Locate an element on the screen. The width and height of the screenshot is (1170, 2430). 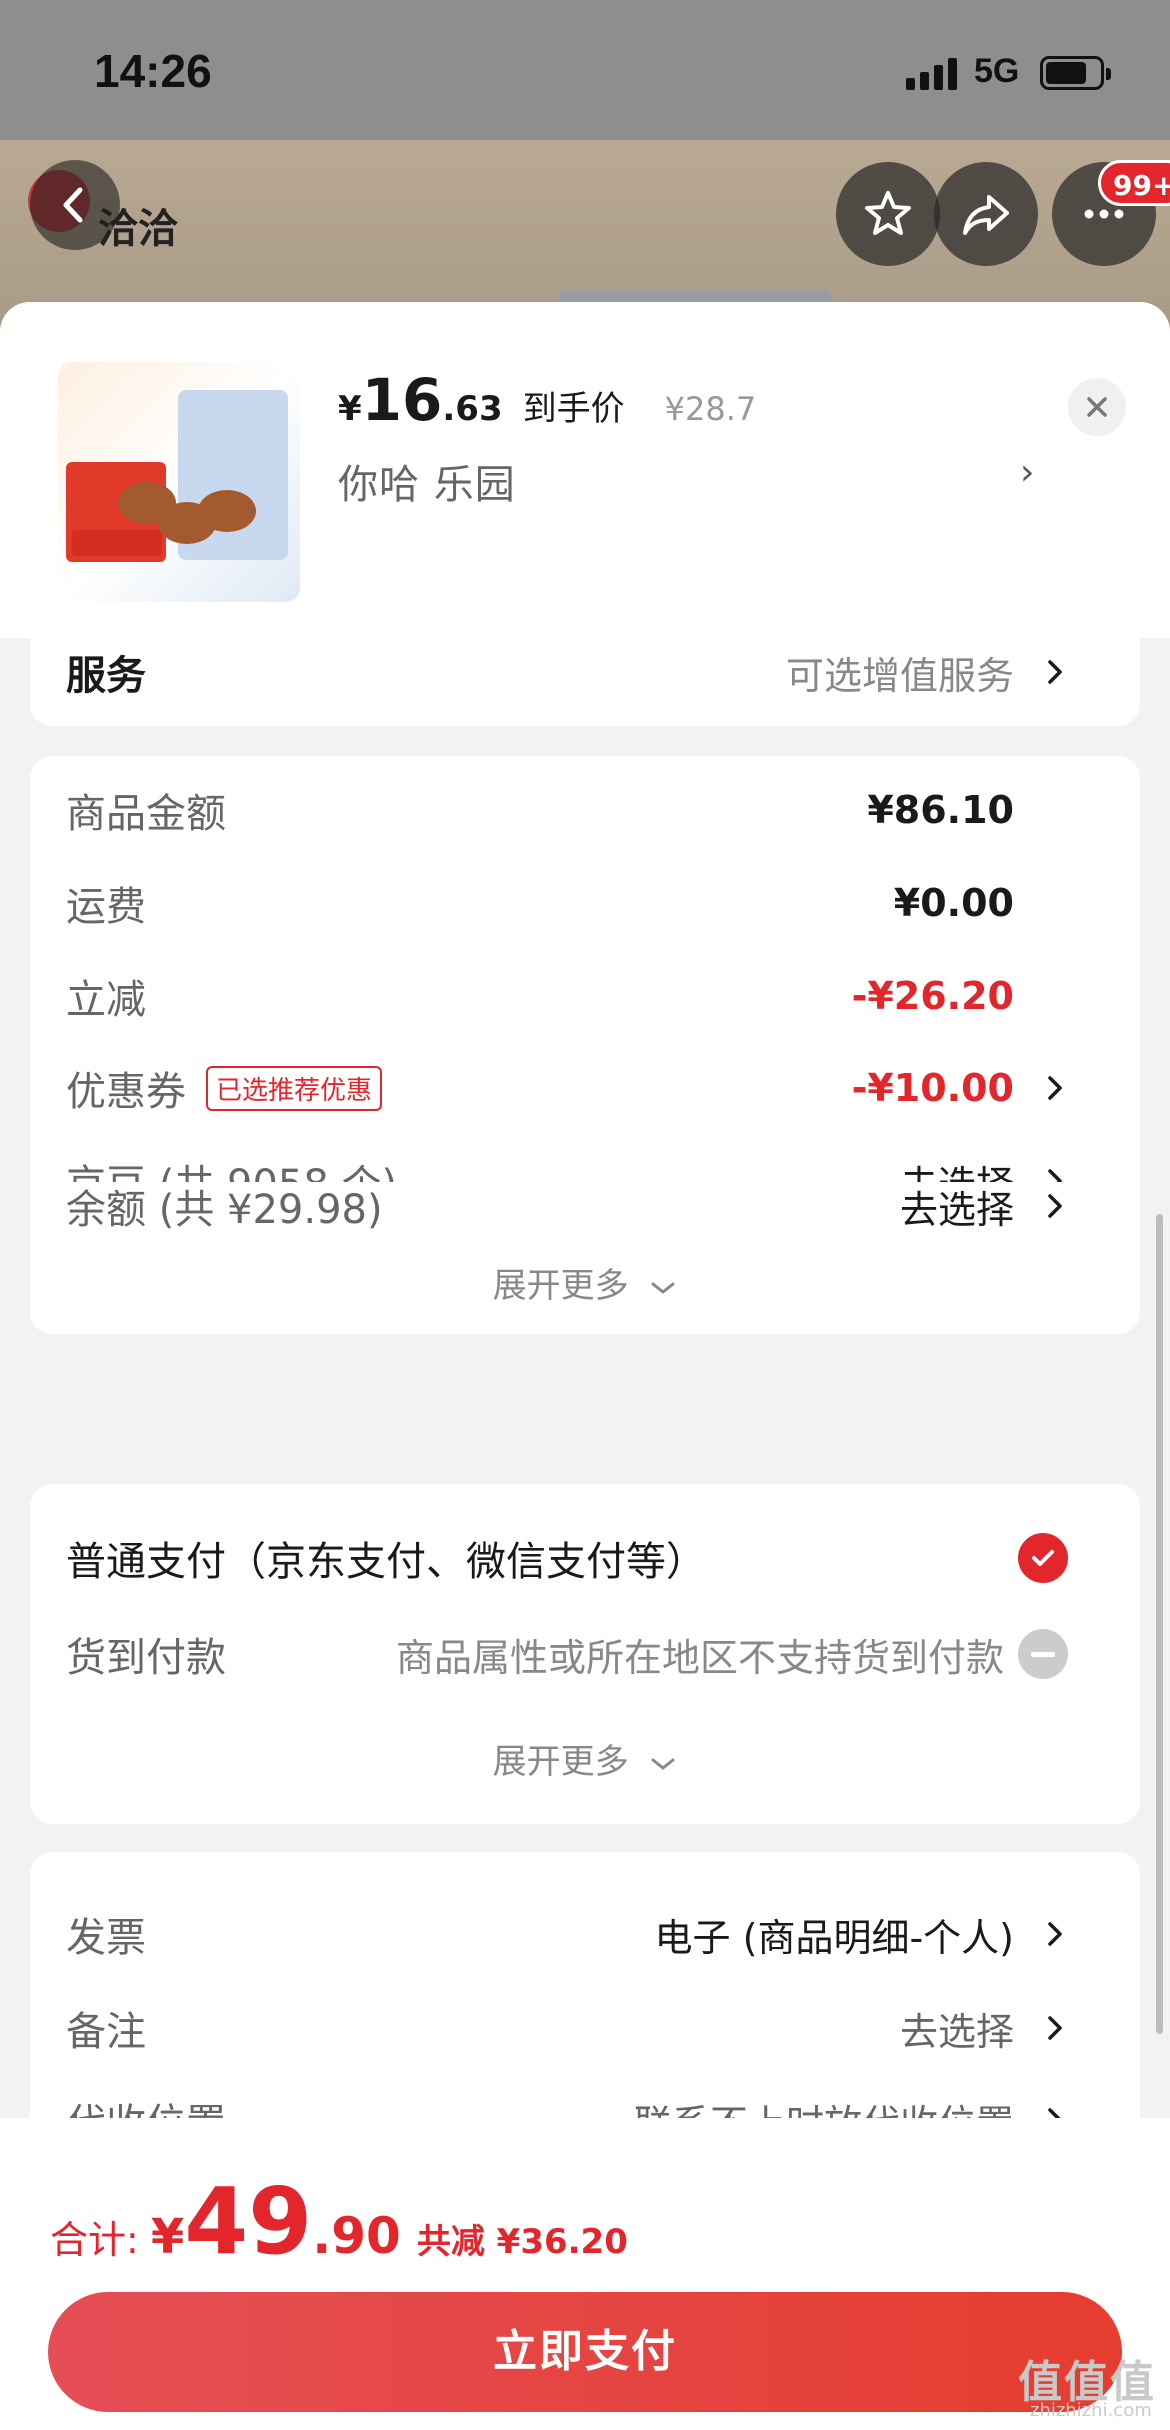
chevron-right-icon: › is located at coordinates (1027, 472).